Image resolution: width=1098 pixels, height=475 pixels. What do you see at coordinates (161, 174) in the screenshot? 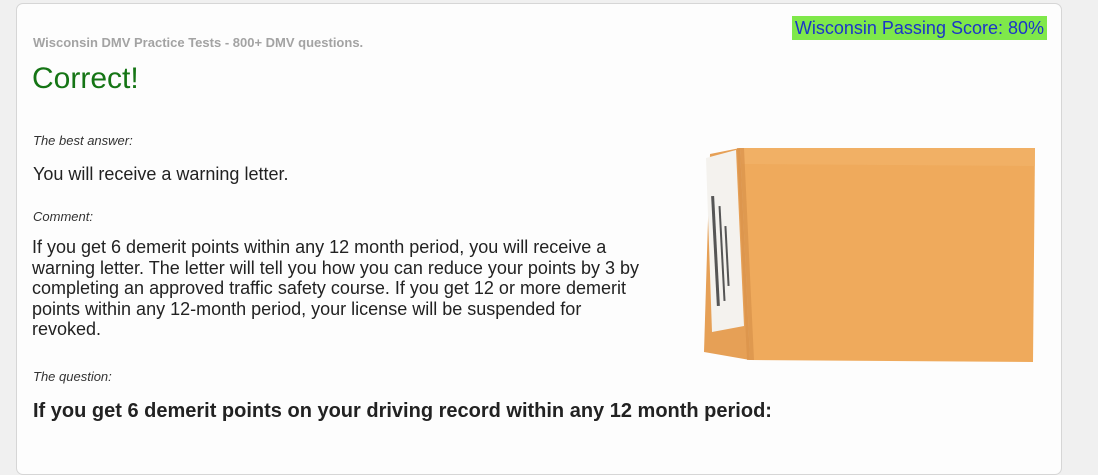
I see `best-answer-text: You will receive a warning letter.` at bounding box center [161, 174].